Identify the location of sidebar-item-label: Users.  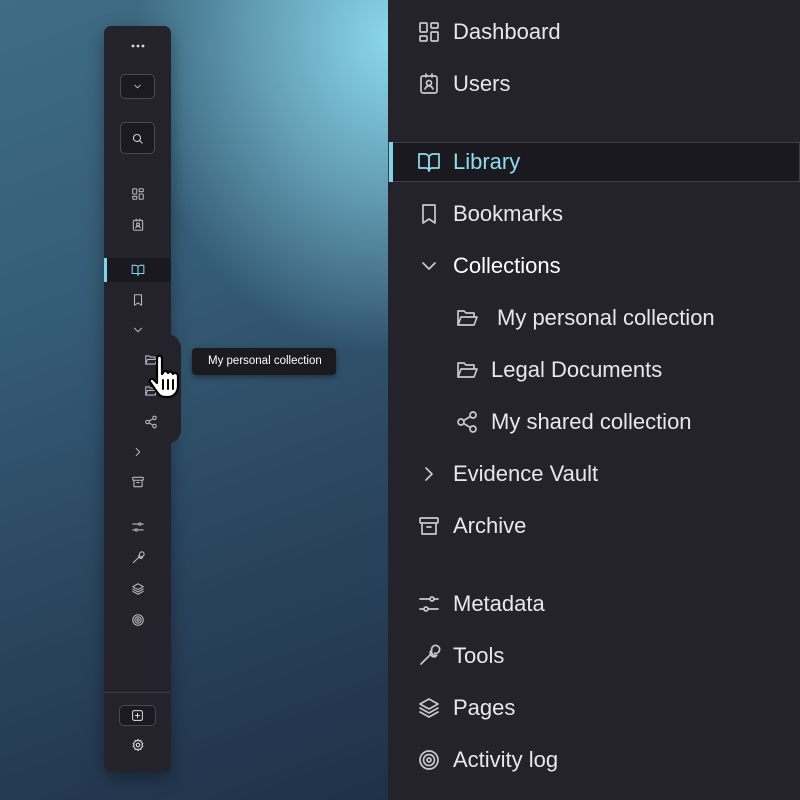
(482, 83).